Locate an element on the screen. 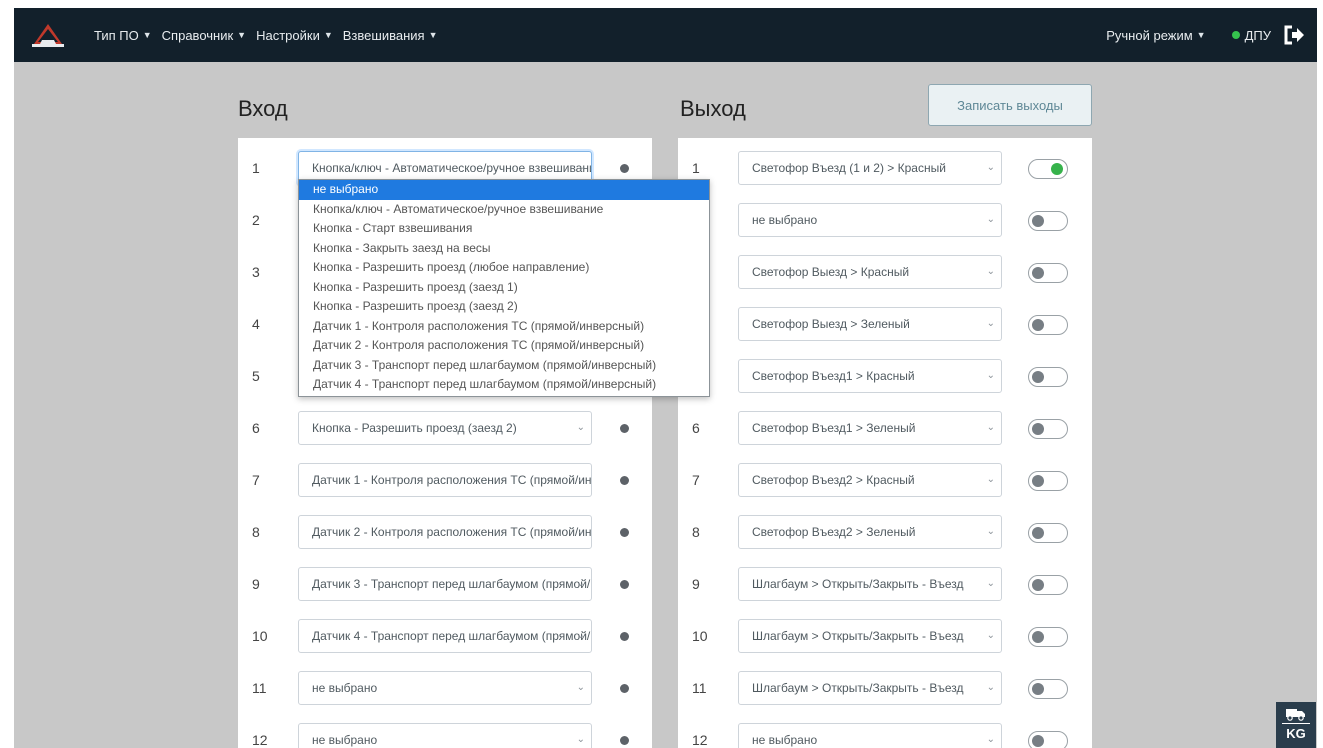  select-value: Светофор Выезд > Зеленый is located at coordinates (831, 324).